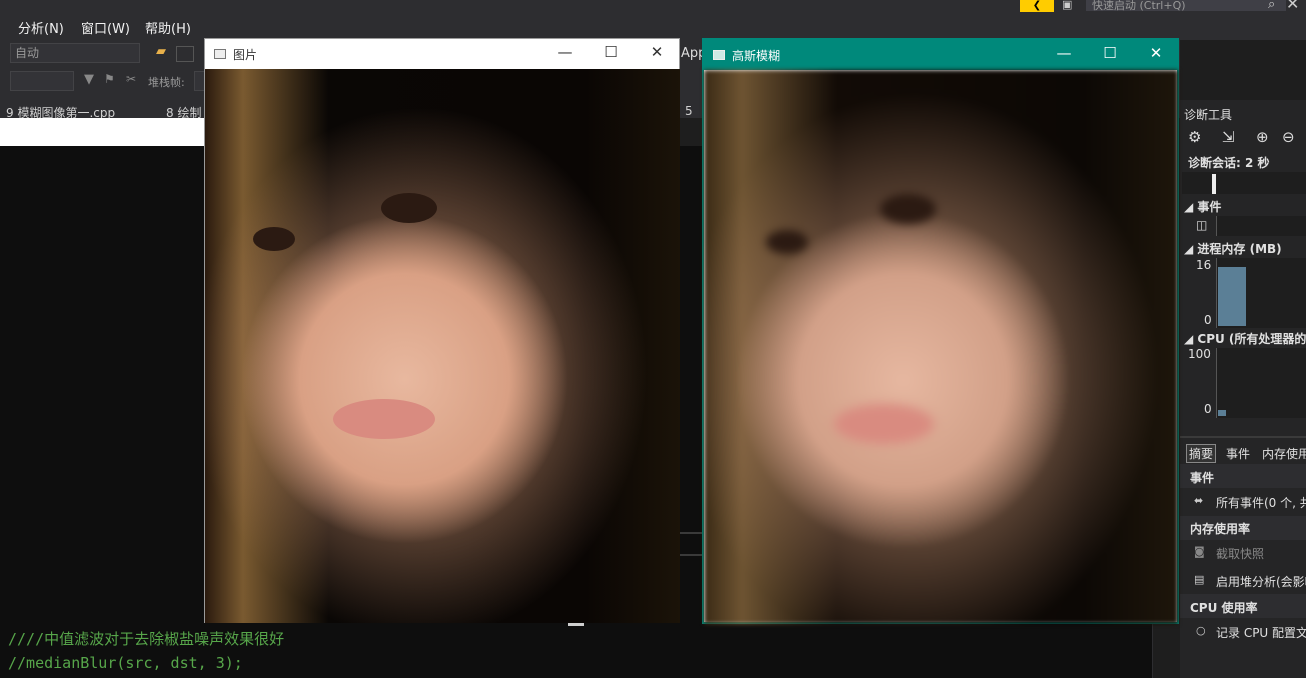 Image resolution: width=1306 pixels, height=678 pixels. Describe the element at coordinates (1208, 320) in the screenshot. I see `memory-min: 0` at that location.